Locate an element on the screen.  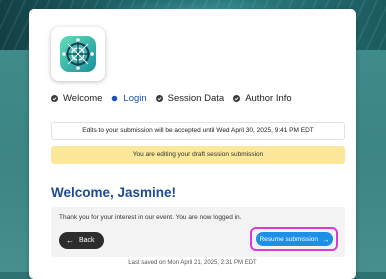
step-label: Login is located at coordinates (135, 98).